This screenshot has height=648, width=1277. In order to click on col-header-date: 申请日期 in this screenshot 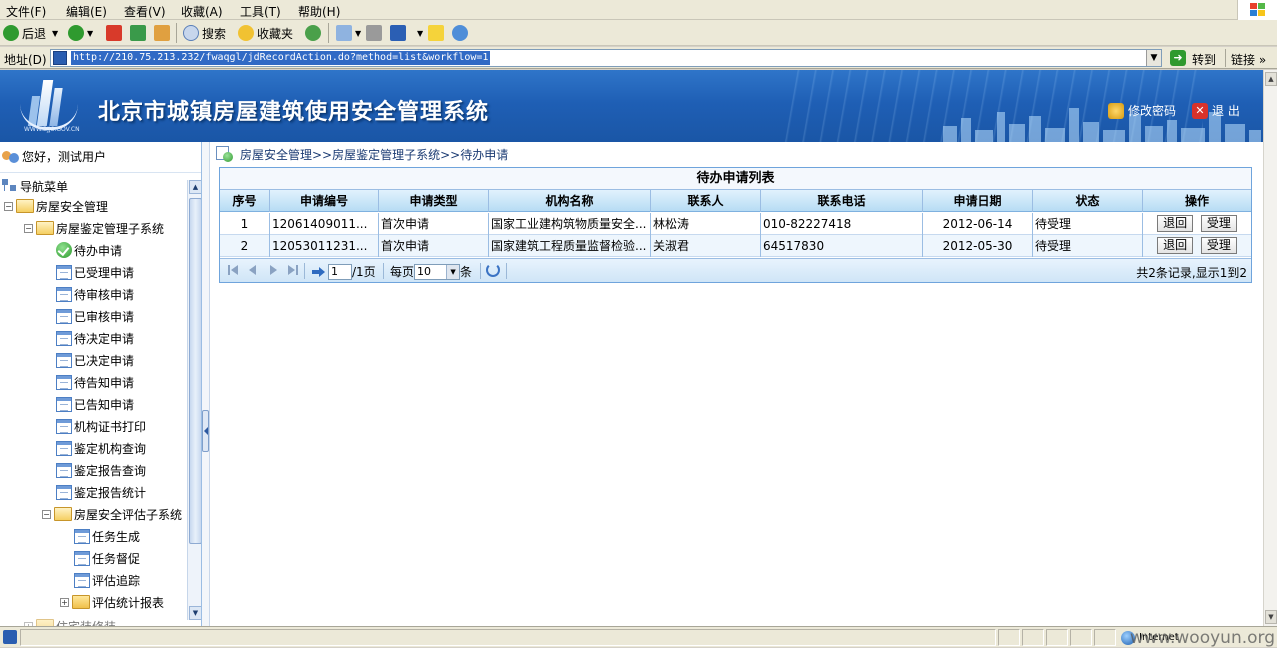, I will do `click(978, 201)`.